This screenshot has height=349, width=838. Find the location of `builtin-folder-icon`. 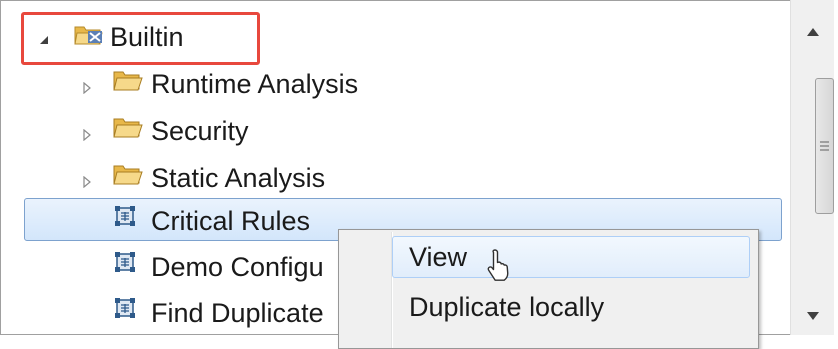

builtin-folder-icon is located at coordinates (89, 34).